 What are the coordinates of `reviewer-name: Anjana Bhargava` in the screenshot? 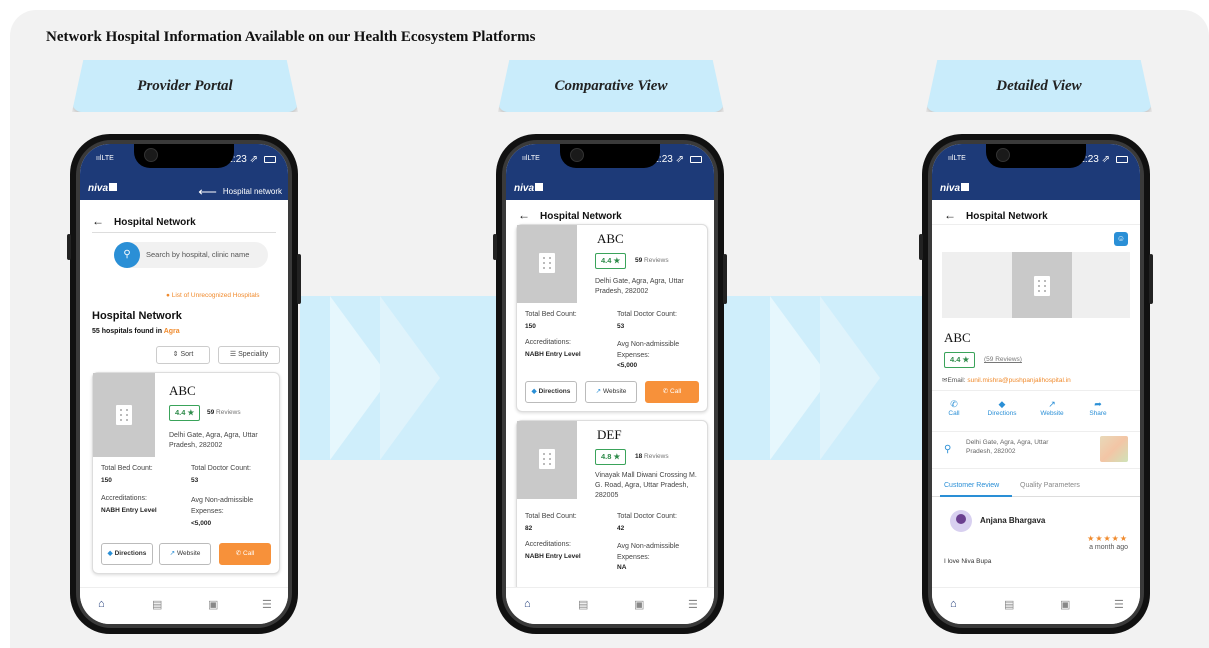 It's located at (1013, 520).